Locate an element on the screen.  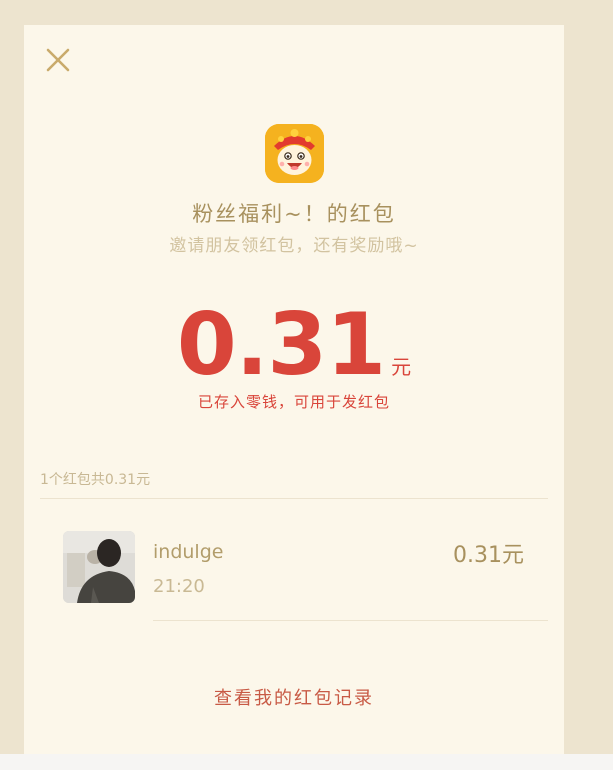
summary-divider is located at coordinates (294, 498).